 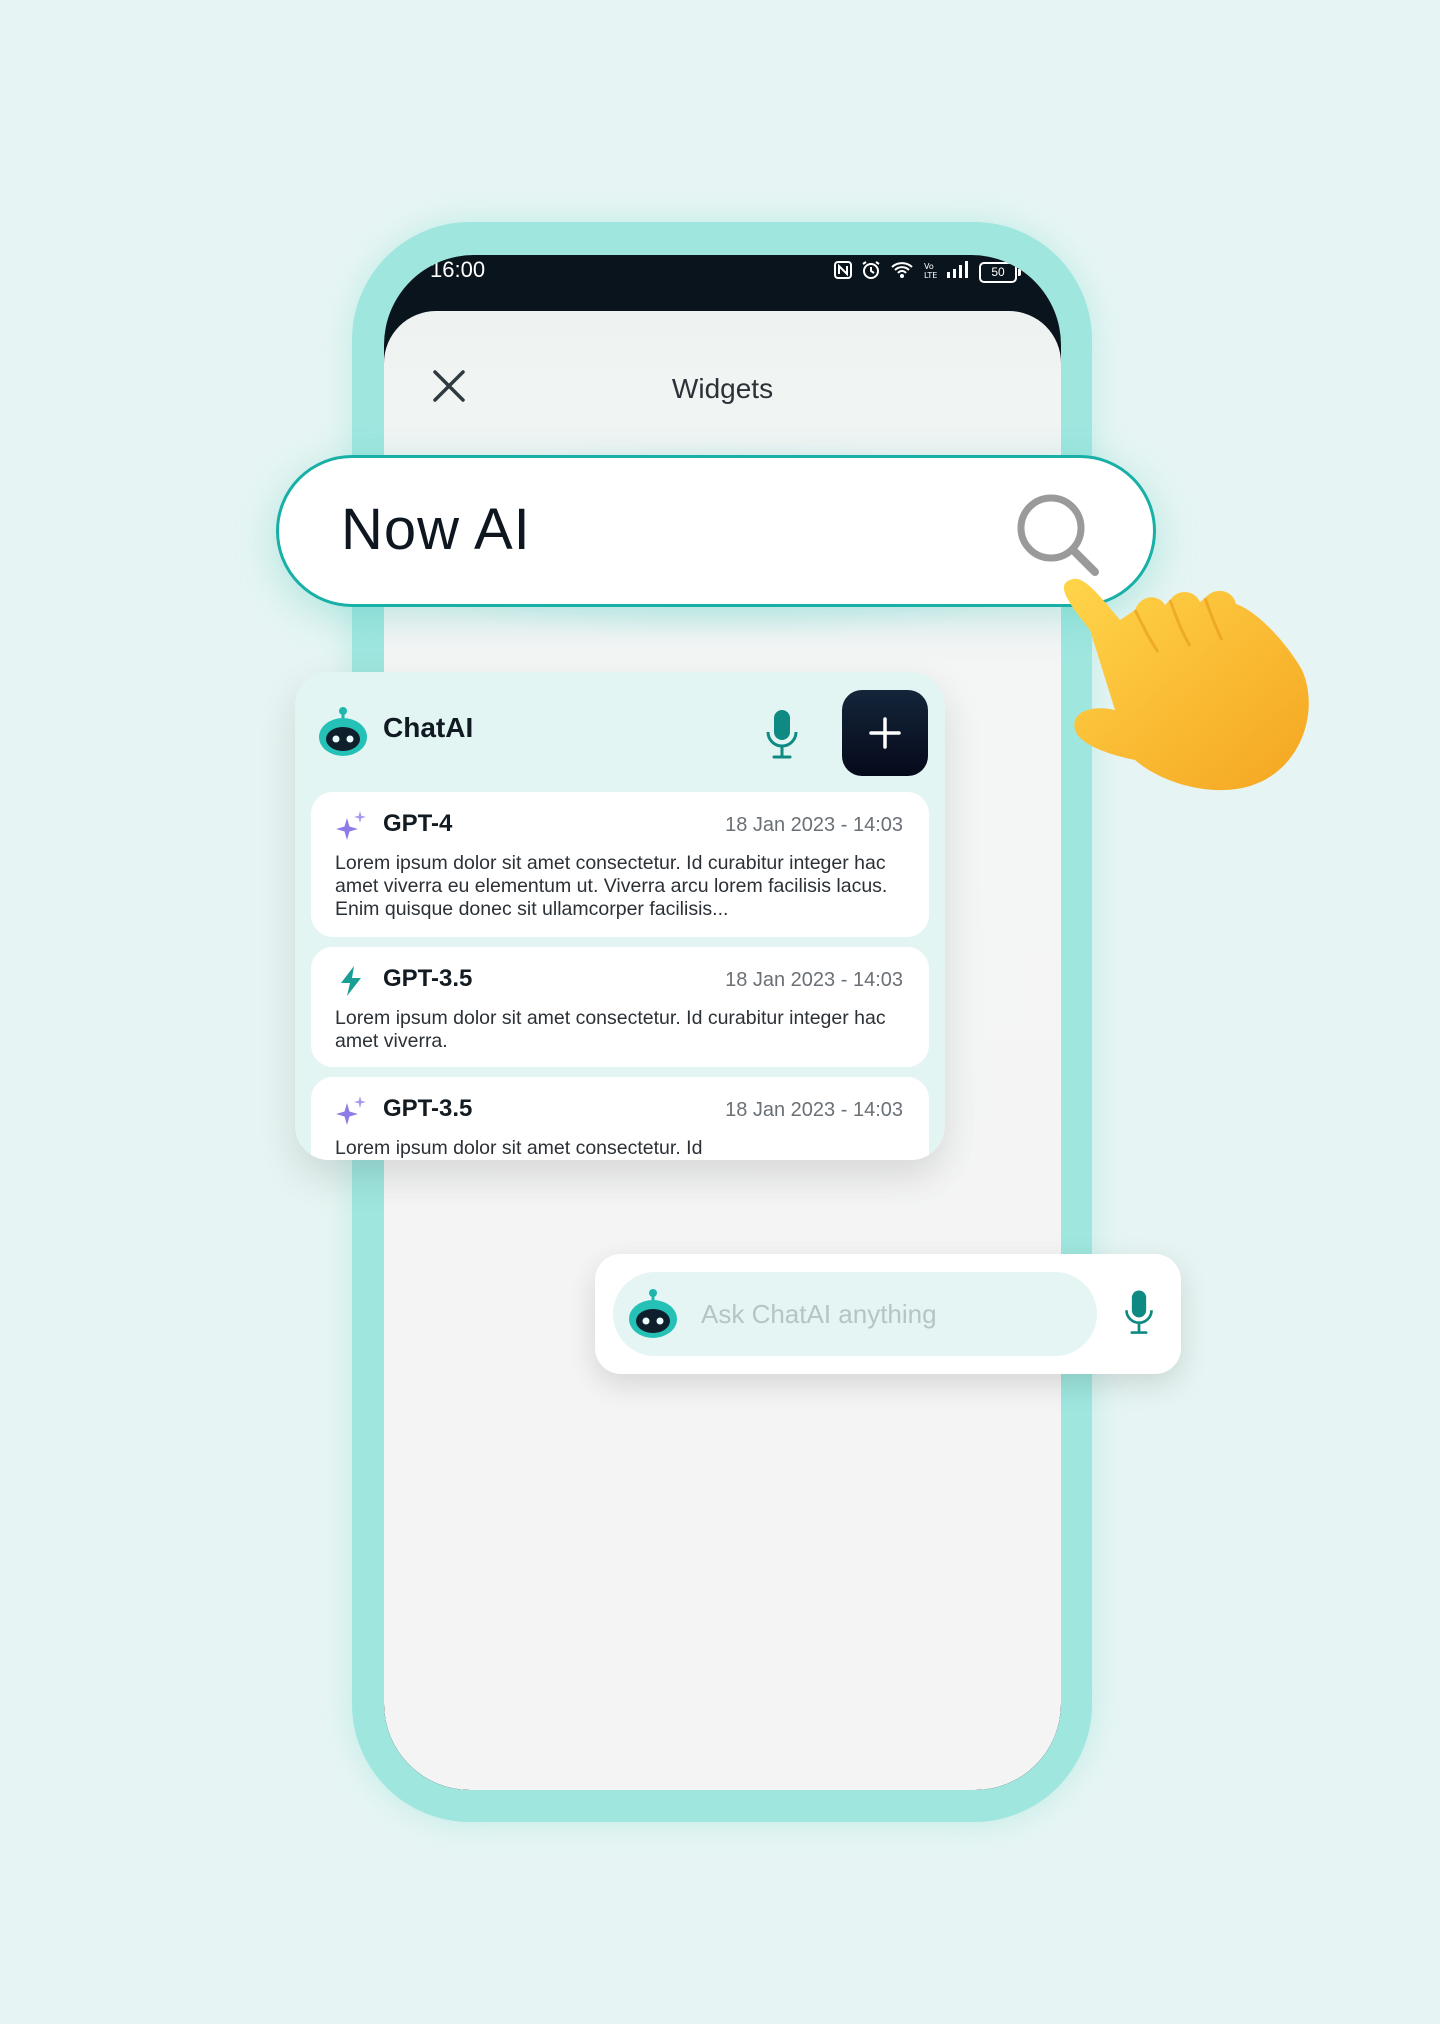 I want to click on volte-icon: Vo LTE, so click(x=930, y=272).